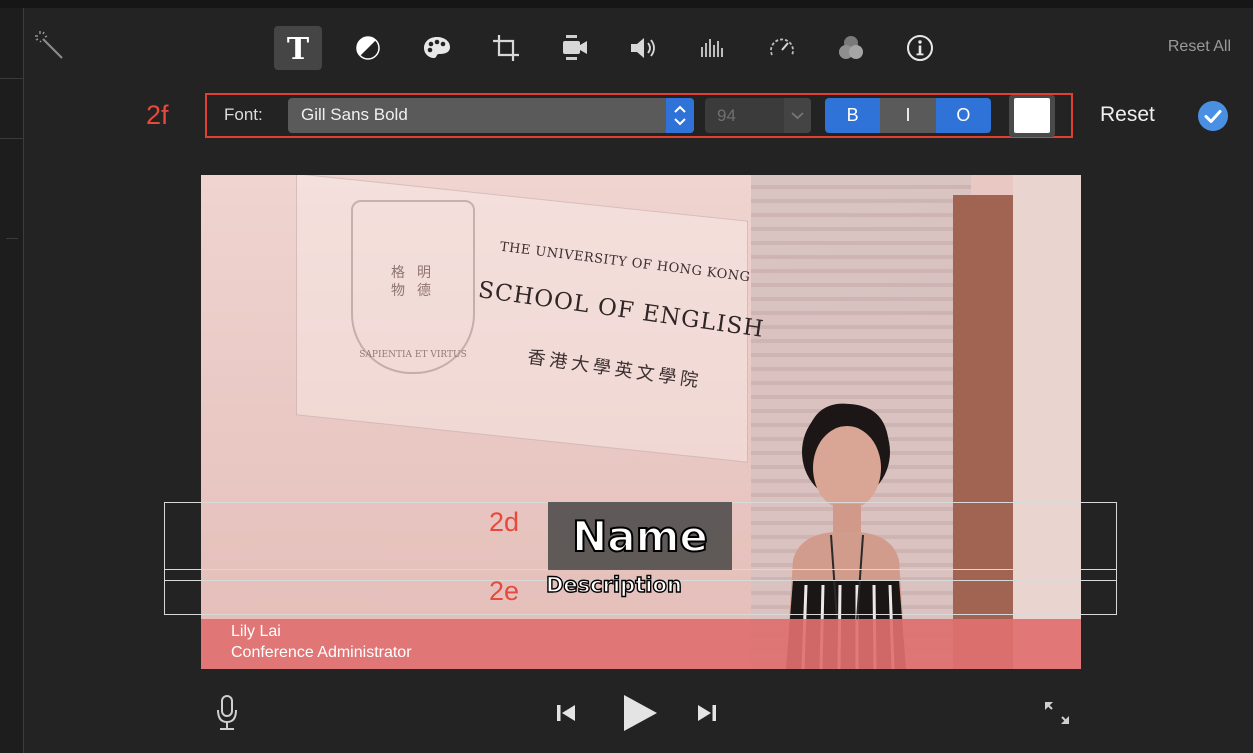 The height and width of the screenshot is (753, 1253). I want to click on apply-checkmark-button, so click(1213, 116).